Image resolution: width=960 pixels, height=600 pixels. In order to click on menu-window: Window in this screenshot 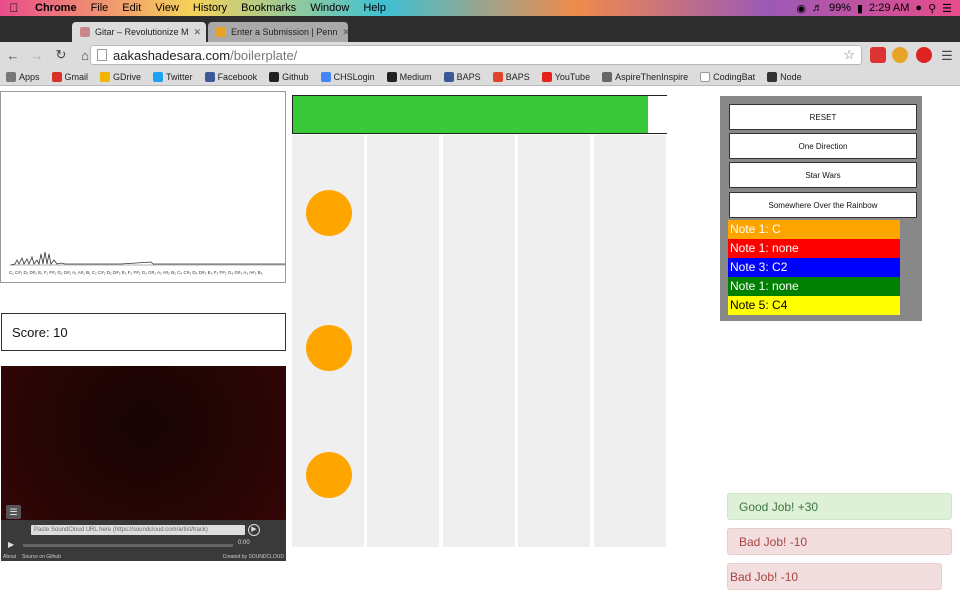, I will do `click(329, 8)`.